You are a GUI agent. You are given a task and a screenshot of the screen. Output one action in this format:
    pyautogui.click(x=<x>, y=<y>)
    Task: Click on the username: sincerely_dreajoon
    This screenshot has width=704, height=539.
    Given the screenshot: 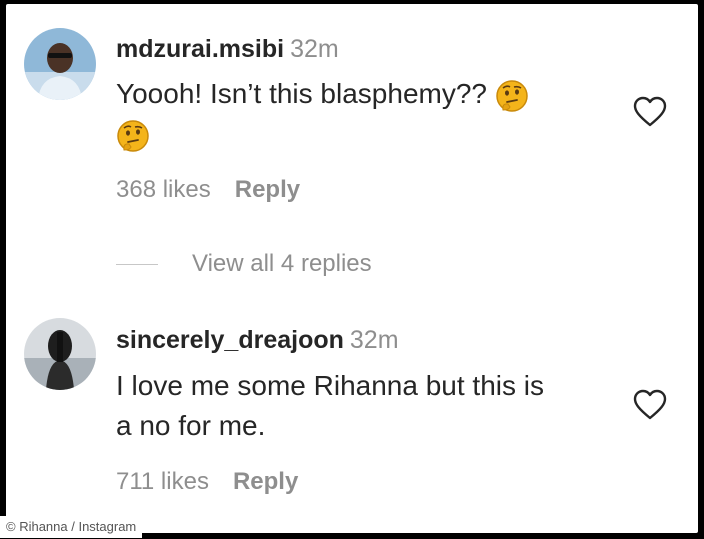 What is the action you would take?
    pyautogui.click(x=230, y=340)
    